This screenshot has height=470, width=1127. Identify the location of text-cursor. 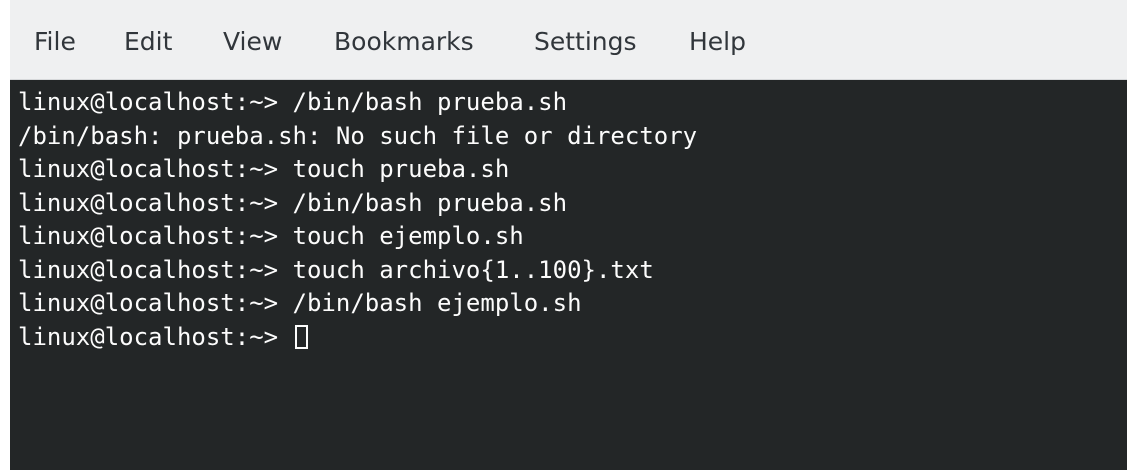
(301, 336).